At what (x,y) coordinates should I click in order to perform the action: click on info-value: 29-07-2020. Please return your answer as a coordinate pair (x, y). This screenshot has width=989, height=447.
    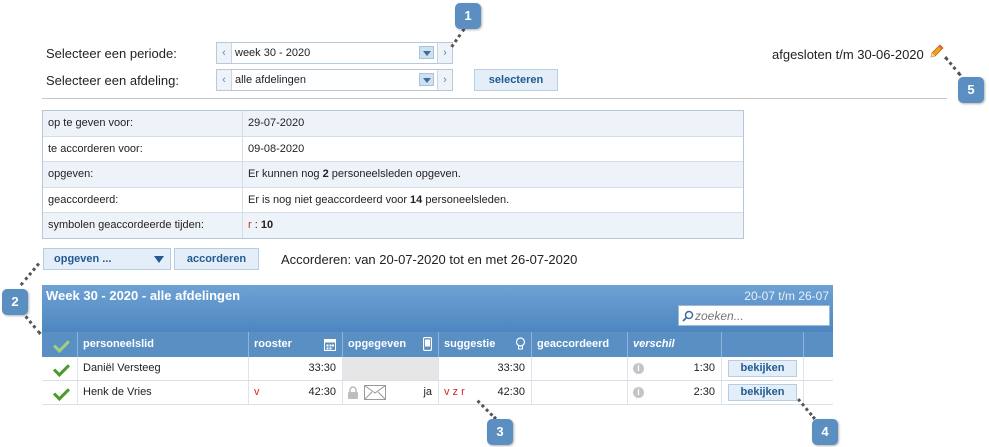
    Looking at the image, I should click on (276, 123).